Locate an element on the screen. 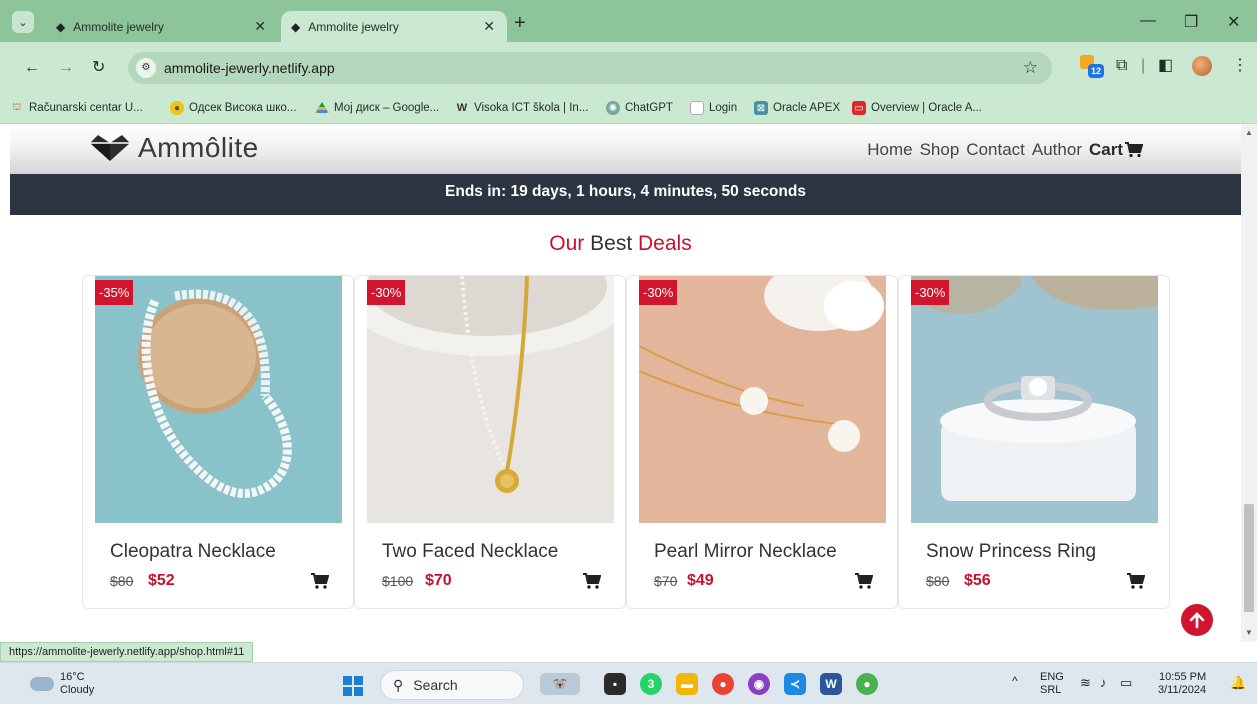 The image size is (1257, 704). scroll-up-icon: ▲ is located at coordinates (1249, 132).